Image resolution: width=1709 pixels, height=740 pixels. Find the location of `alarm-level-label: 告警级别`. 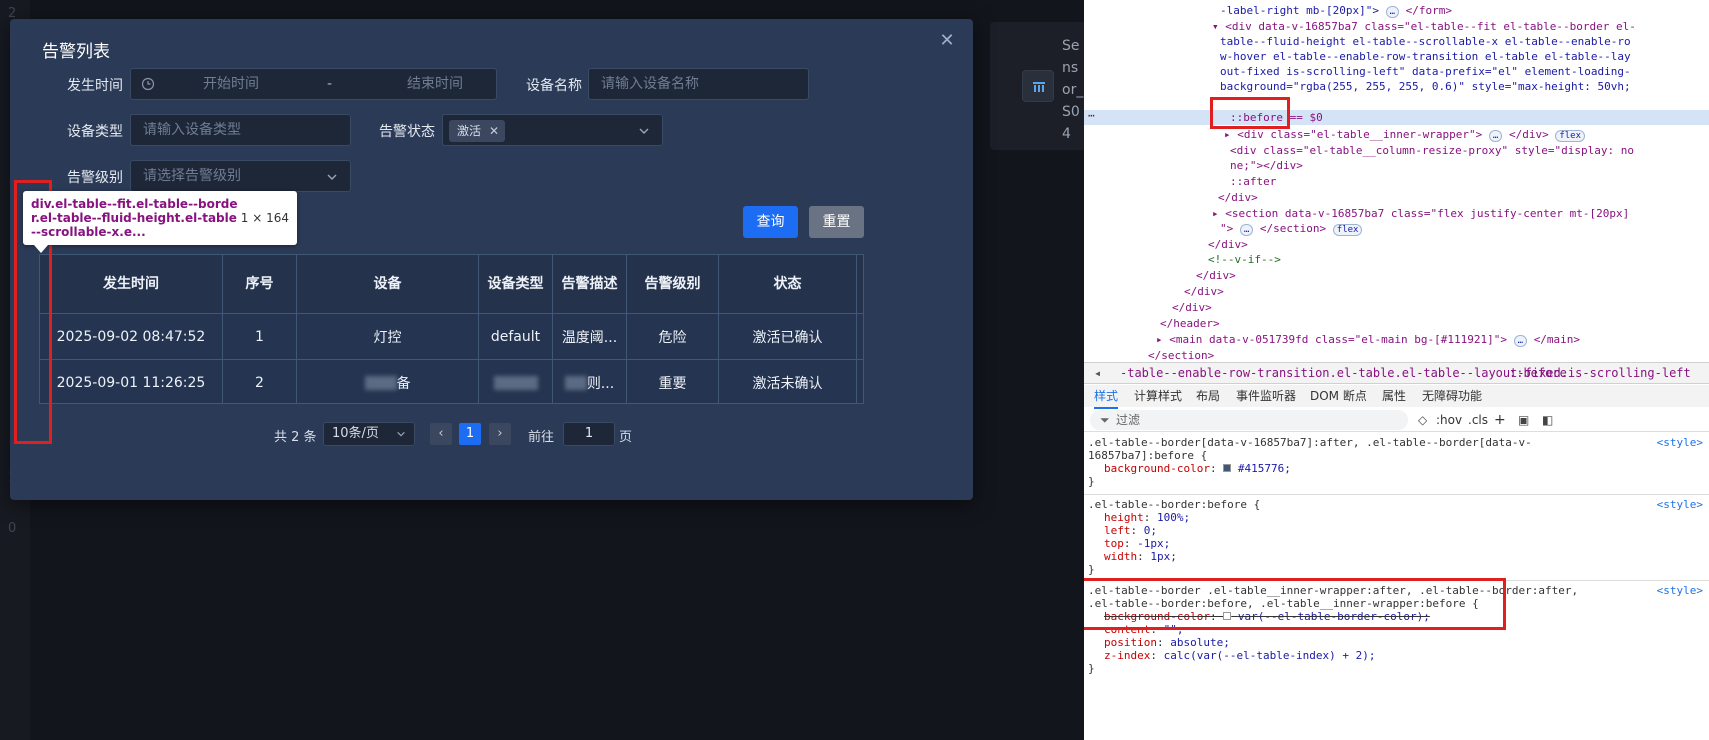

alarm-level-label: 告警级别 is located at coordinates (95, 178).